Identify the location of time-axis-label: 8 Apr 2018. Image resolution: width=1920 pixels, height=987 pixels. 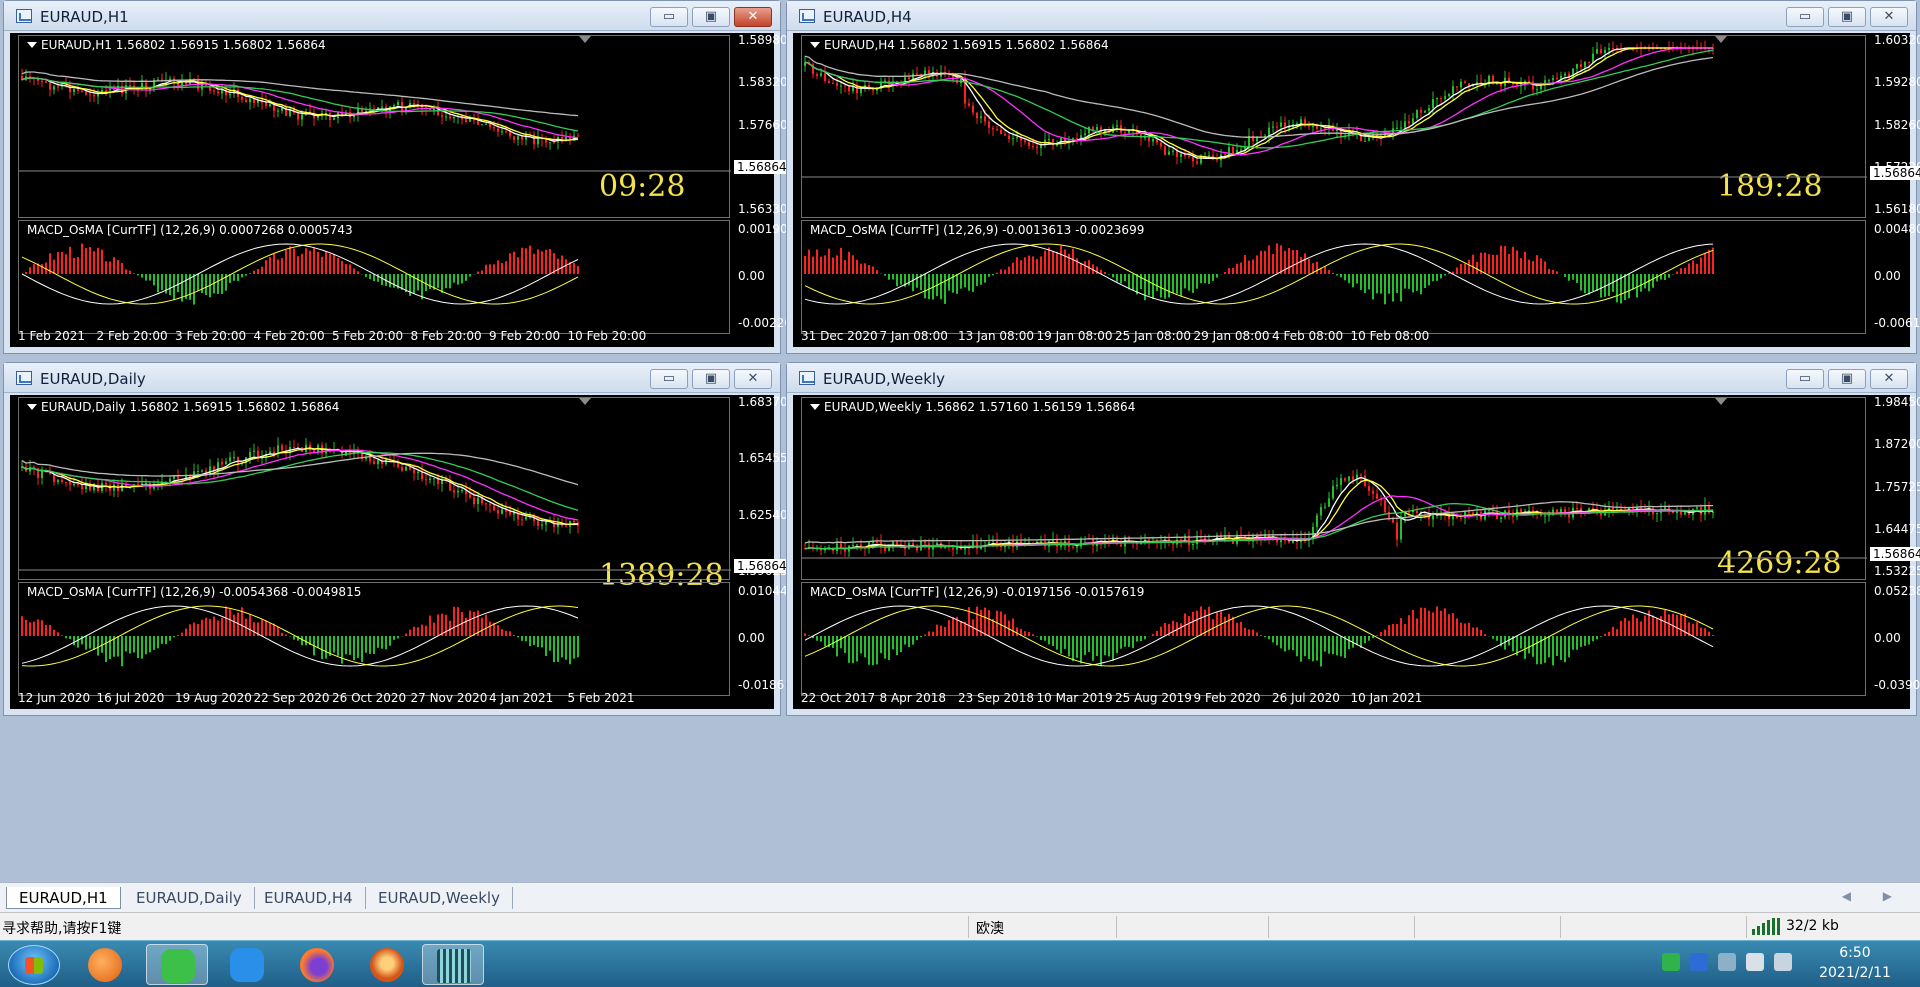
(913, 698).